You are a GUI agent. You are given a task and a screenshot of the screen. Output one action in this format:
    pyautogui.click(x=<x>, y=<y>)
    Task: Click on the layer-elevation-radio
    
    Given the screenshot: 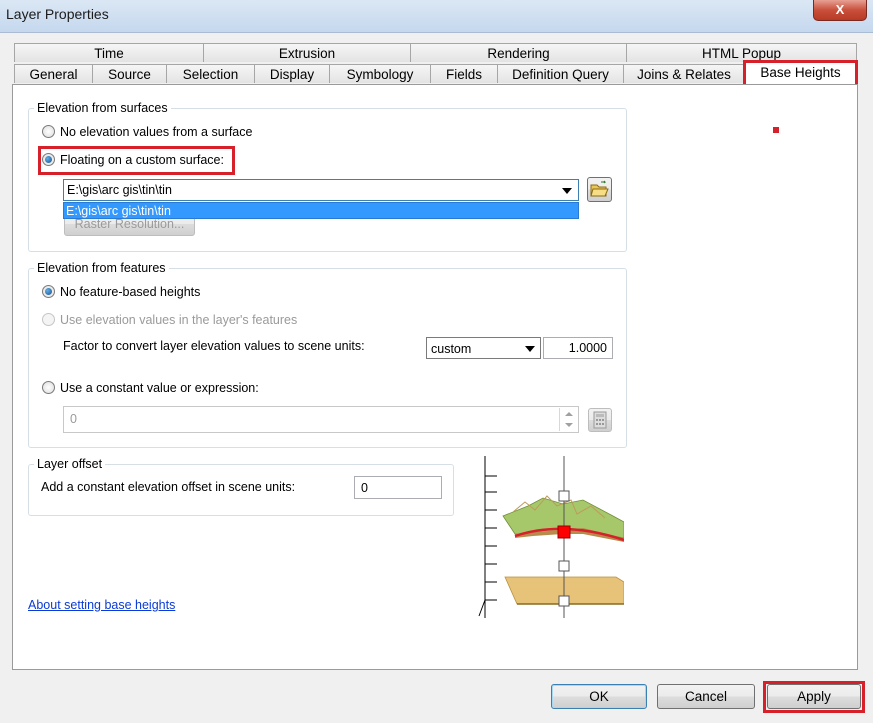 What is the action you would take?
    pyautogui.click(x=48, y=319)
    